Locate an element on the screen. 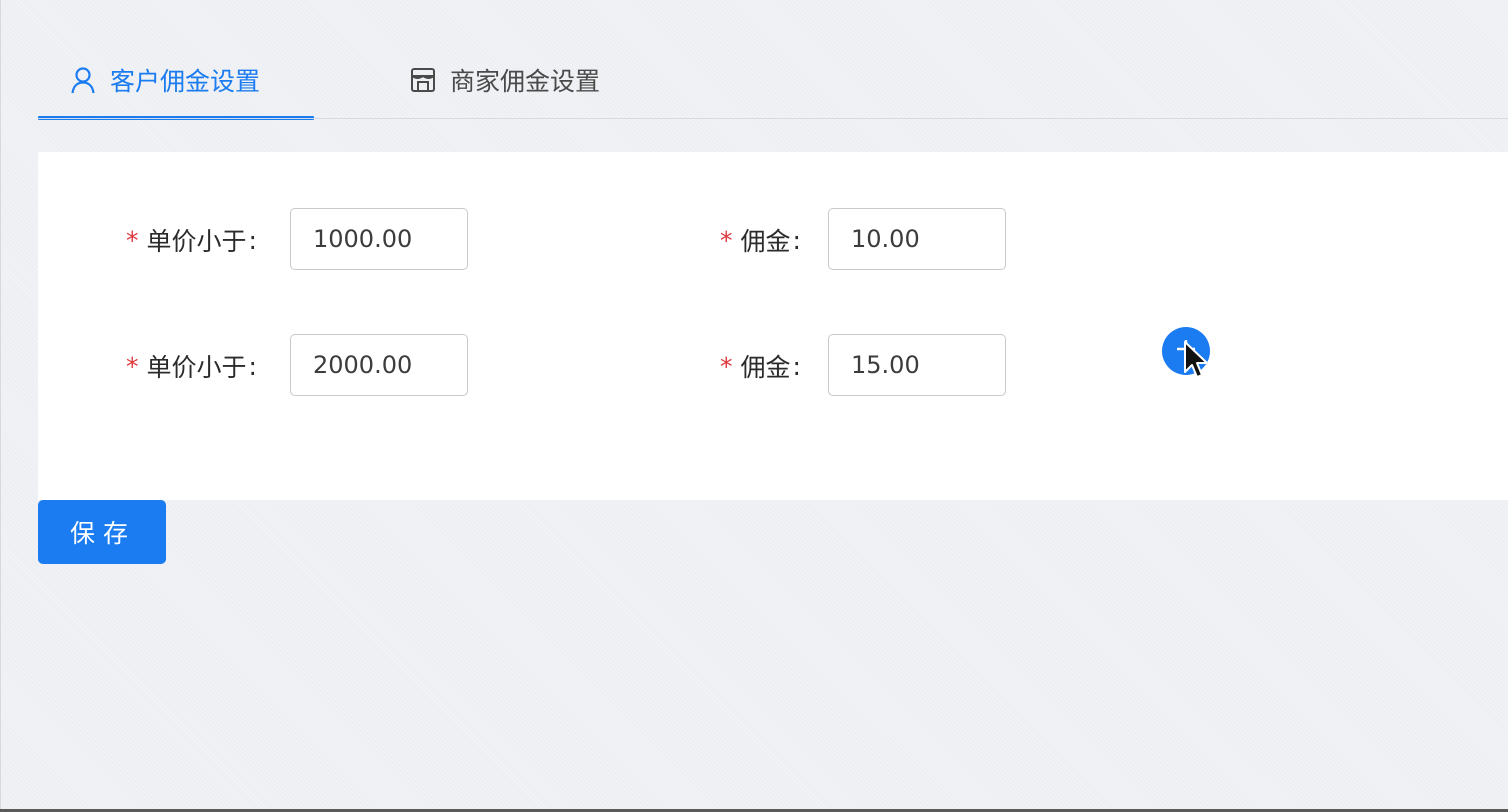  save-button: 保存 is located at coordinates (102, 532).